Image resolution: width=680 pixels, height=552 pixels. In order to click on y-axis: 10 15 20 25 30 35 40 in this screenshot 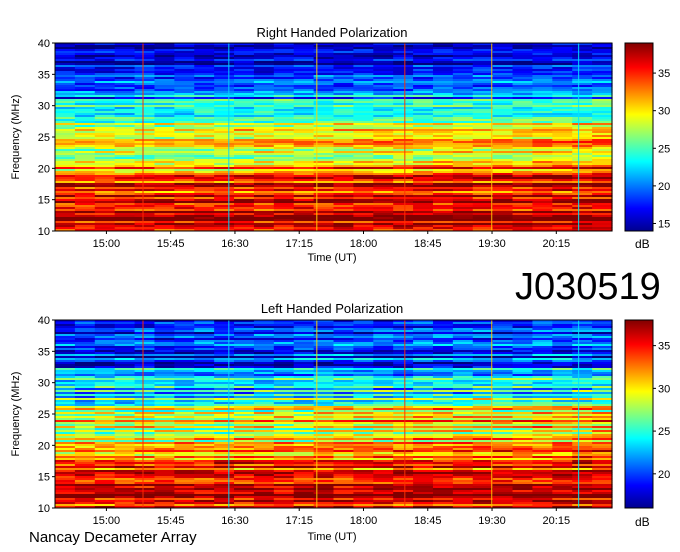, I will do `click(46, 138)`.